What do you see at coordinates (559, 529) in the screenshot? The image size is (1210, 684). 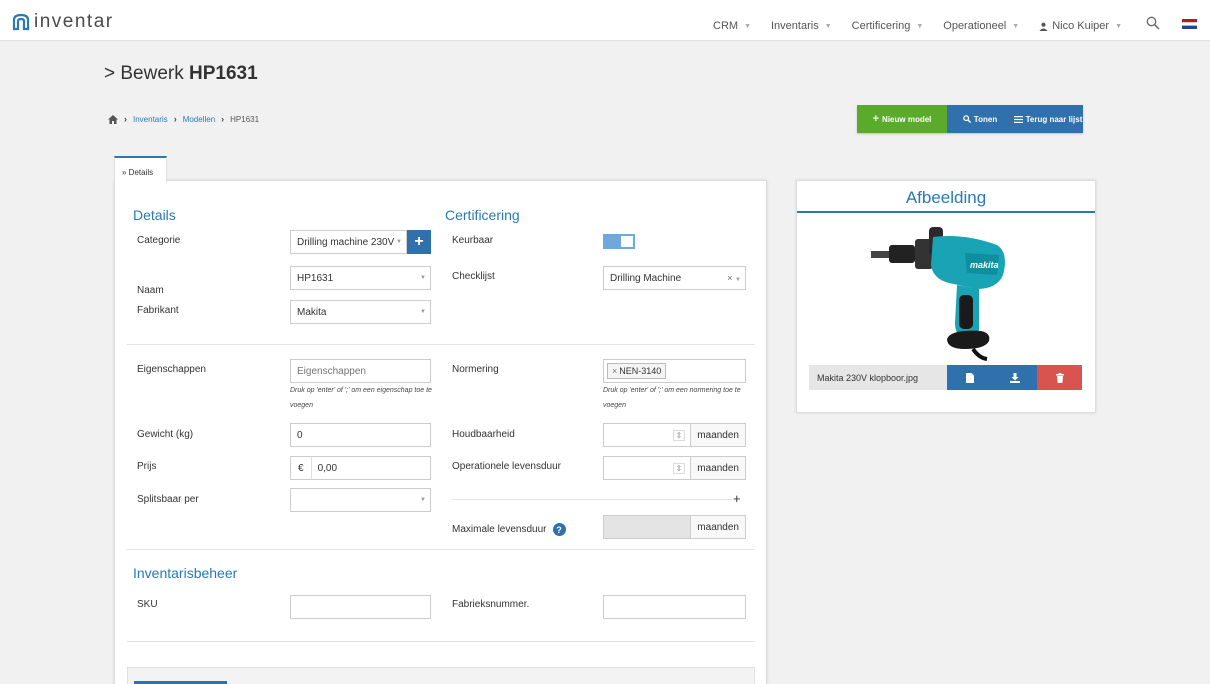 I see `help-icon: ?` at bounding box center [559, 529].